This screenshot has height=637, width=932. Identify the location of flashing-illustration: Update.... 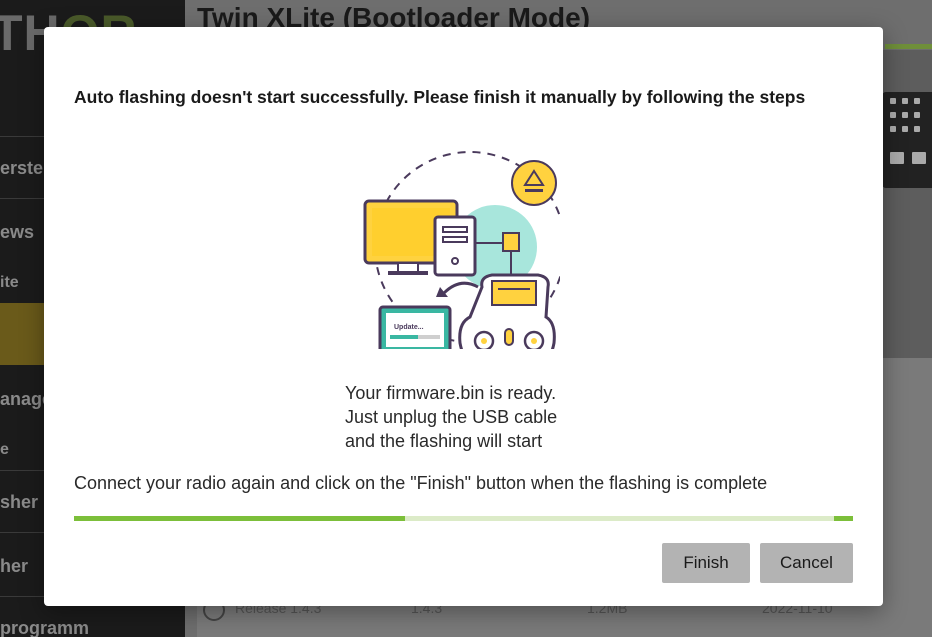
(461, 250).